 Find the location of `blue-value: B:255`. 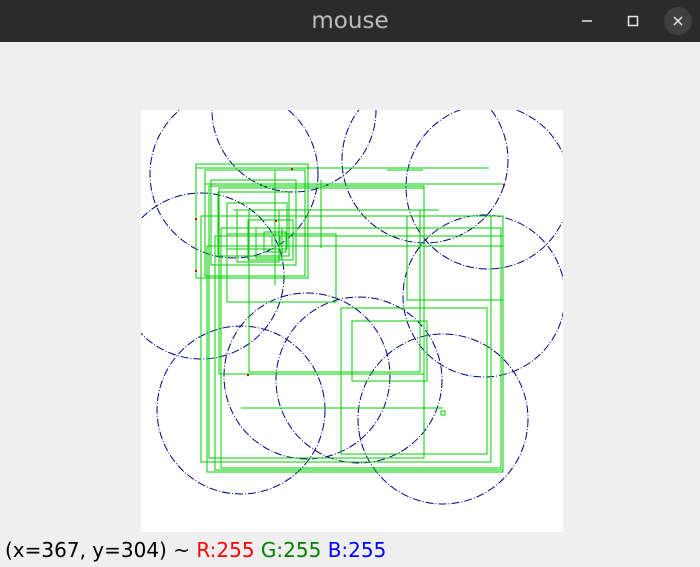

blue-value: B:255 is located at coordinates (357, 550).